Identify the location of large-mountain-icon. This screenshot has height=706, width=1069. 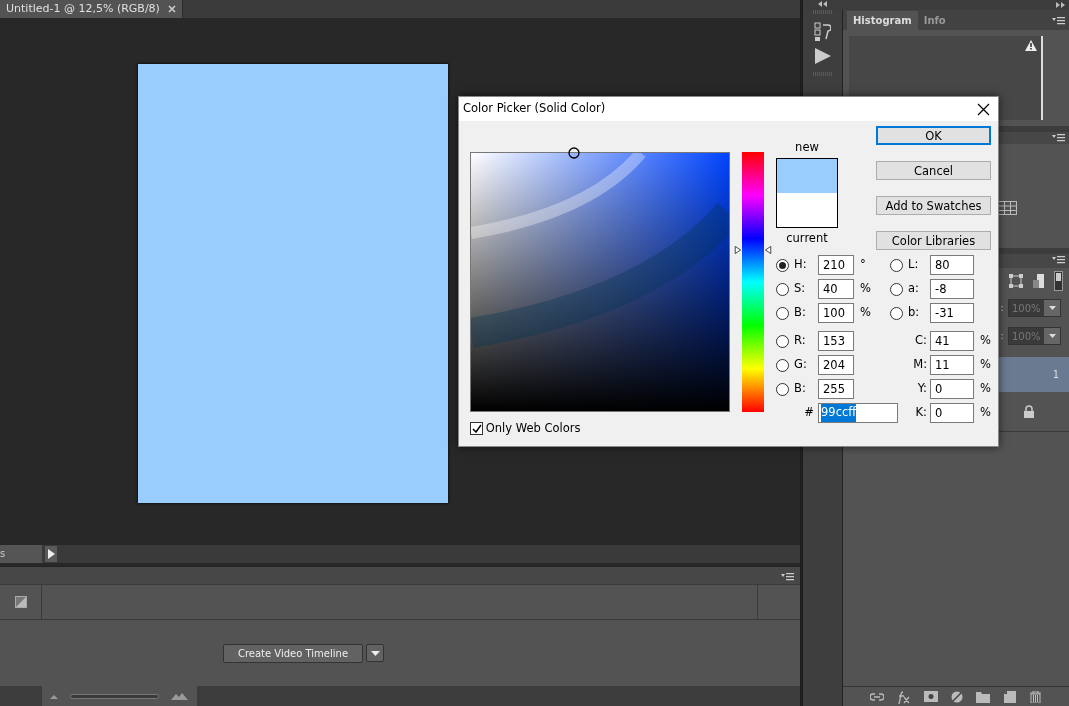
(179, 696).